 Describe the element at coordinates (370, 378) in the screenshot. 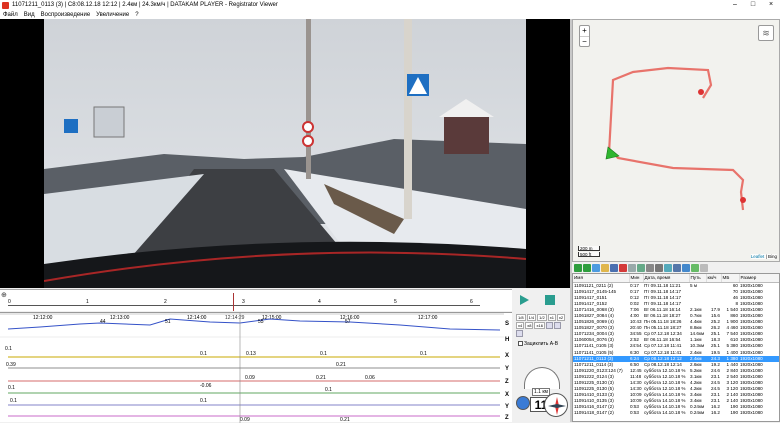

I see `accel-y-label: 0.06` at that location.